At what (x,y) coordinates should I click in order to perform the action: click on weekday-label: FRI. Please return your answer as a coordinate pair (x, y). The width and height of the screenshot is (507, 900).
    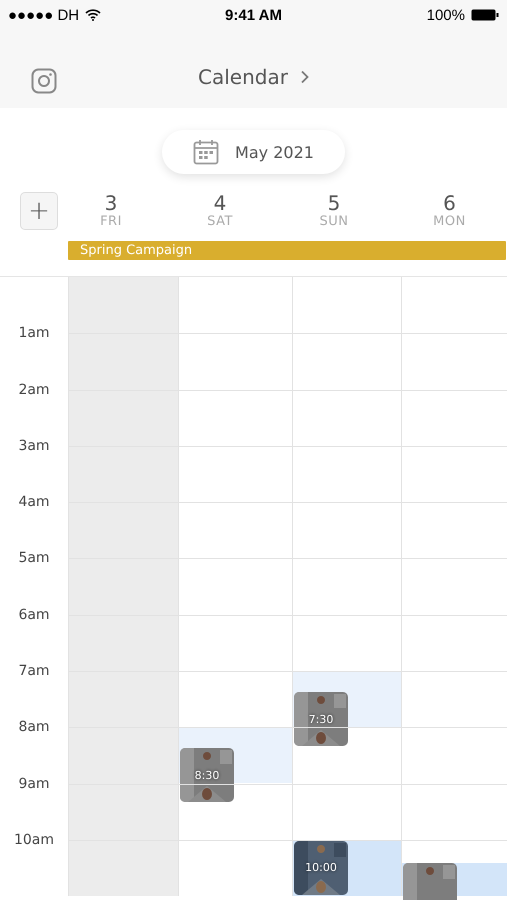
    Looking at the image, I should click on (111, 221).